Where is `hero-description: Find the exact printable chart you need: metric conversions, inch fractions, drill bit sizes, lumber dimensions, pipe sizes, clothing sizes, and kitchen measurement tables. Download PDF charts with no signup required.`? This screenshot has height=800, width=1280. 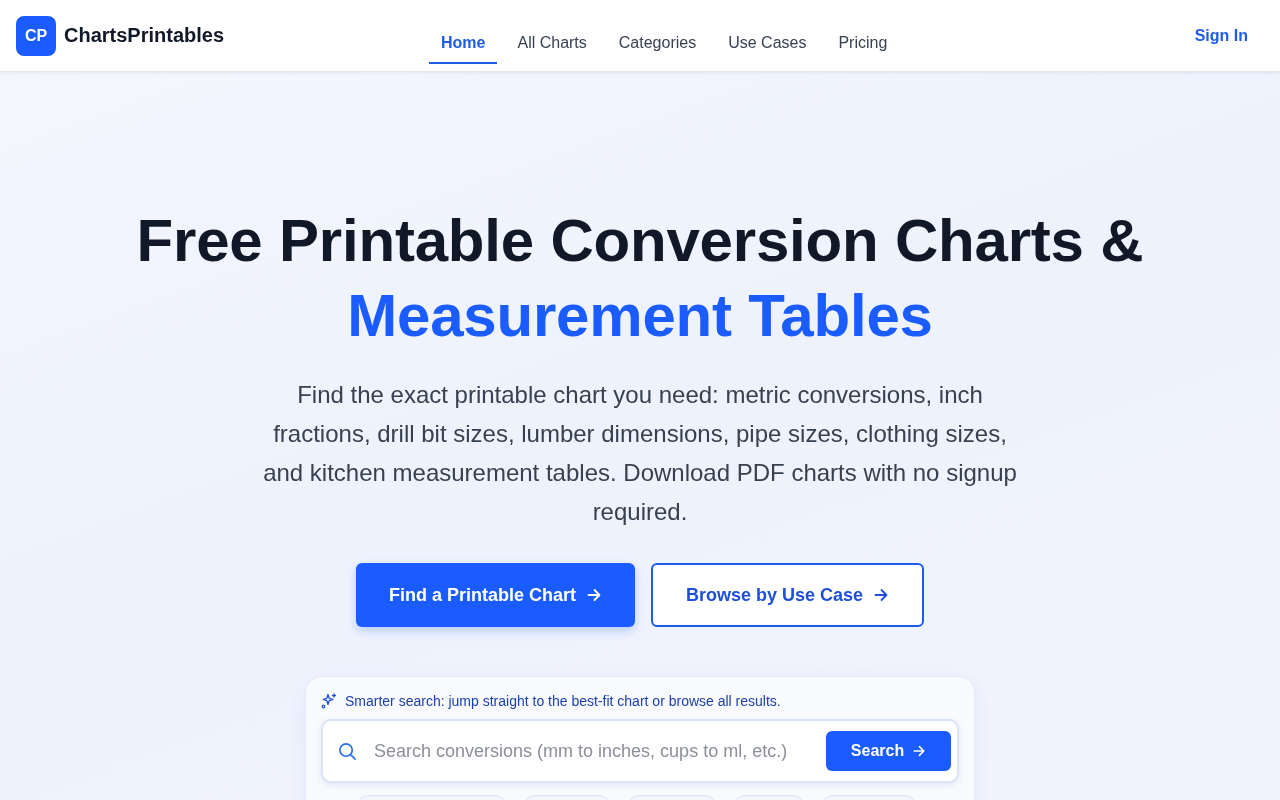 hero-description: Find the exact printable chart you need: metric conversions, inch fractions, drill bit sizes, lumber dimensions, pipe sizes, clothing sizes, and kitchen measurement tables. Download PDF charts with no signup required. is located at coordinates (640, 453).